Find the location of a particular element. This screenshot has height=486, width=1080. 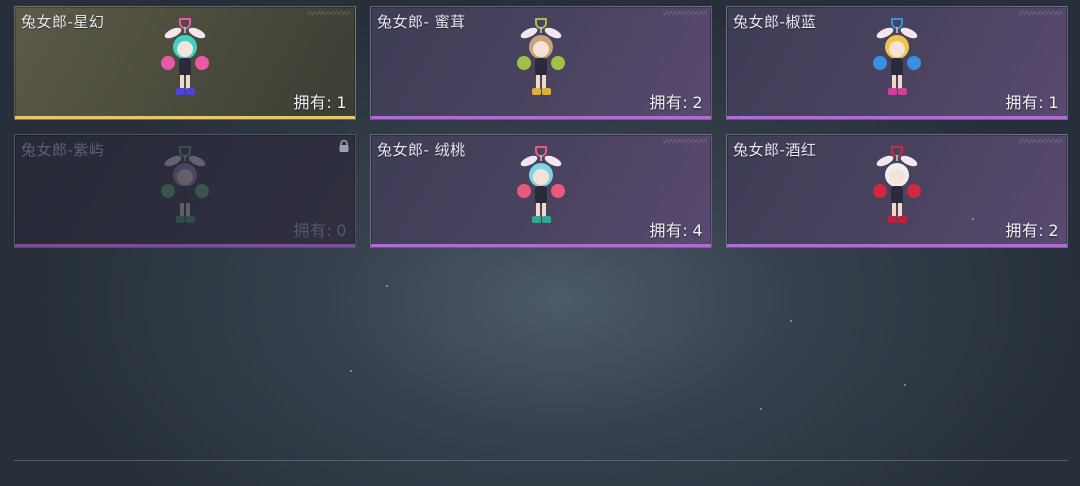

charm-card-xinghuan: 兔女郎-星幻 拥有: 1 is located at coordinates (185, 63).